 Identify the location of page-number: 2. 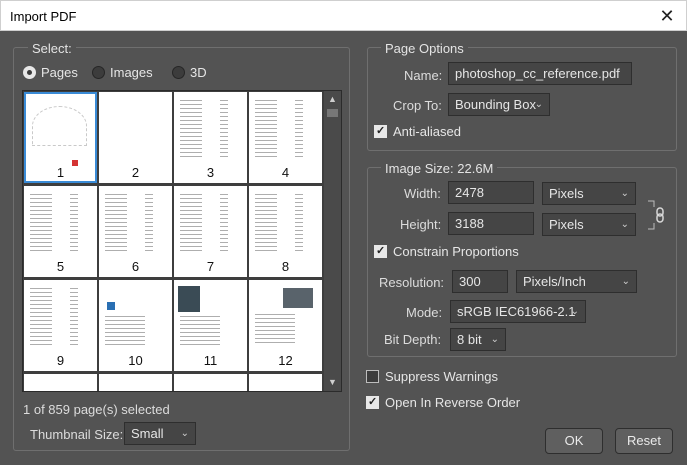
(135, 172).